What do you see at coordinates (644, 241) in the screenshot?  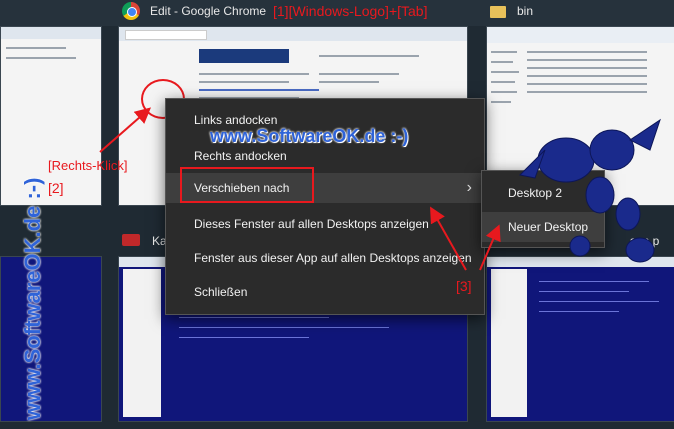 I see `window-title-sen: sen.p` at bounding box center [644, 241].